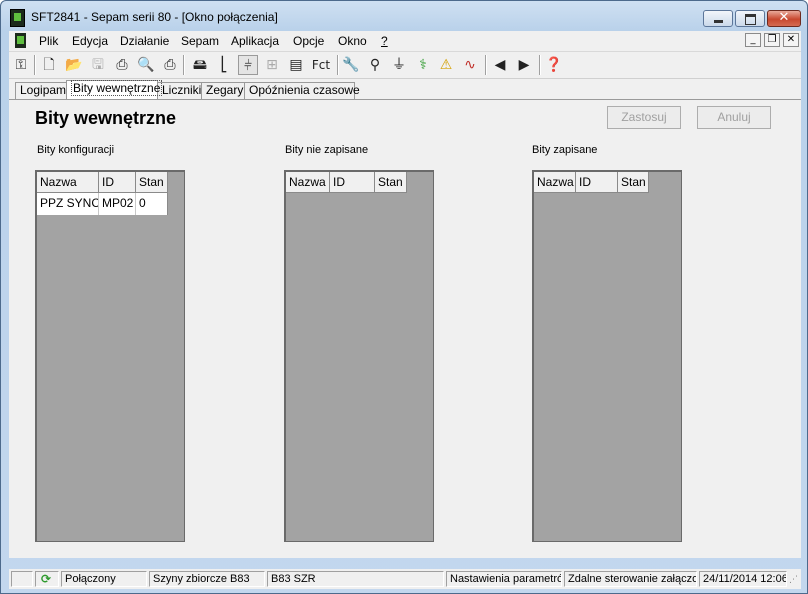 This screenshot has height=594, width=808. Describe the element at coordinates (308, 41) in the screenshot. I see `menu-opcje: Opcje` at that location.